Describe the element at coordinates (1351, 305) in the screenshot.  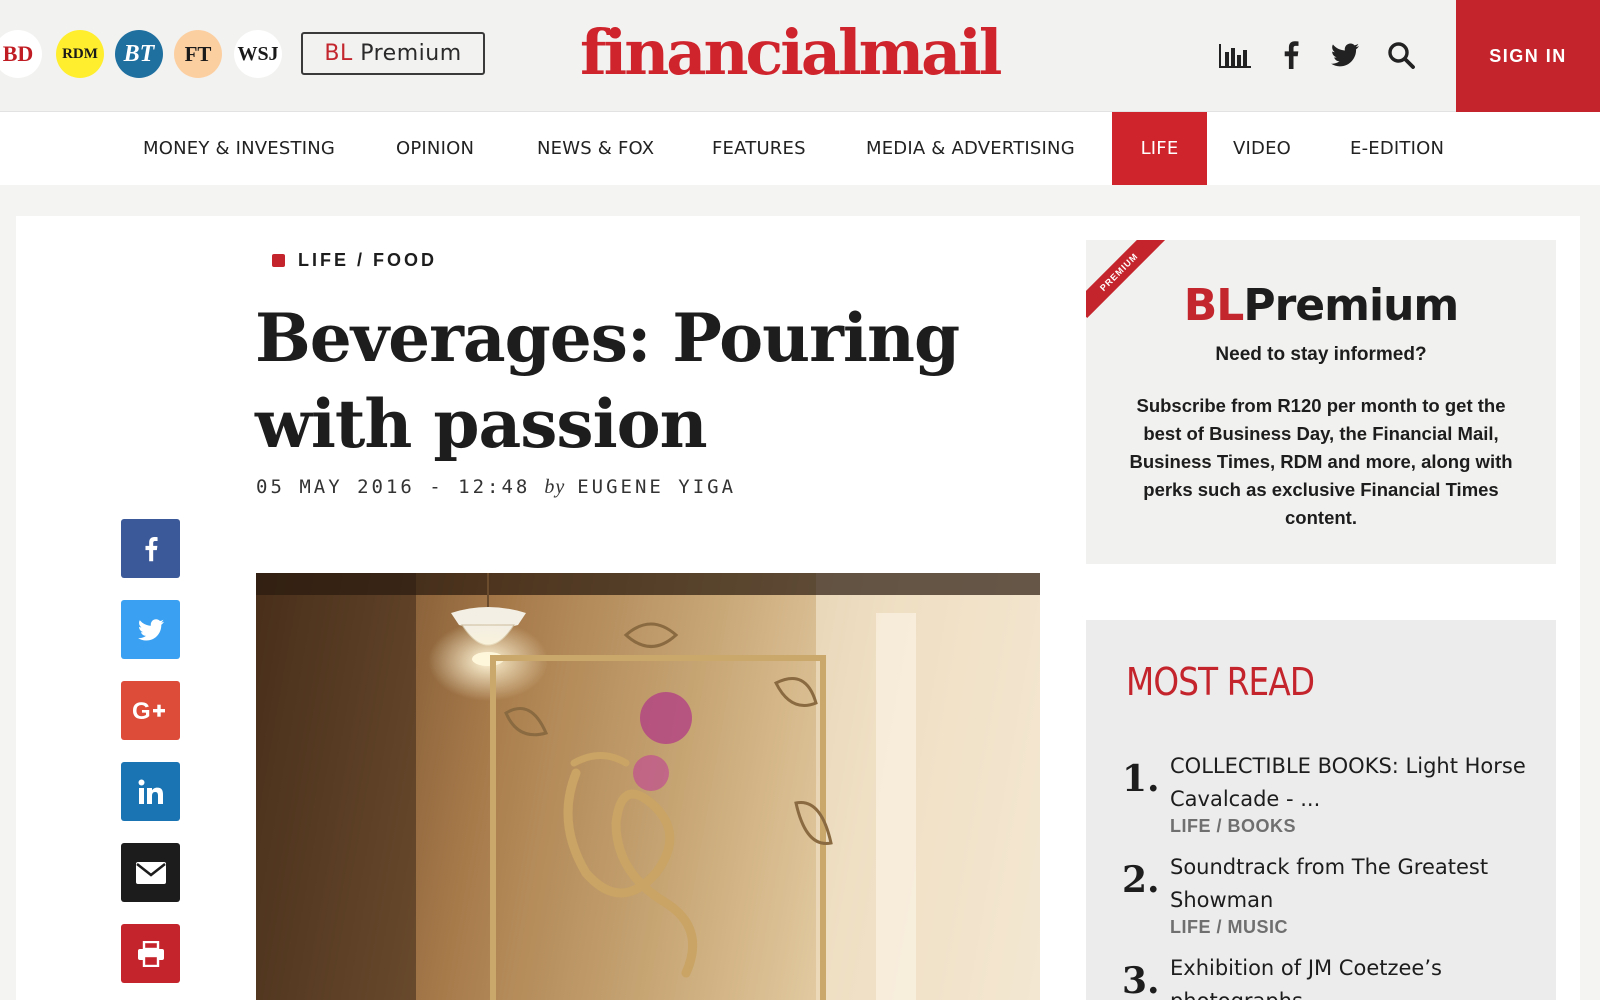
I see `promo-logo-suffix: Premium` at that location.